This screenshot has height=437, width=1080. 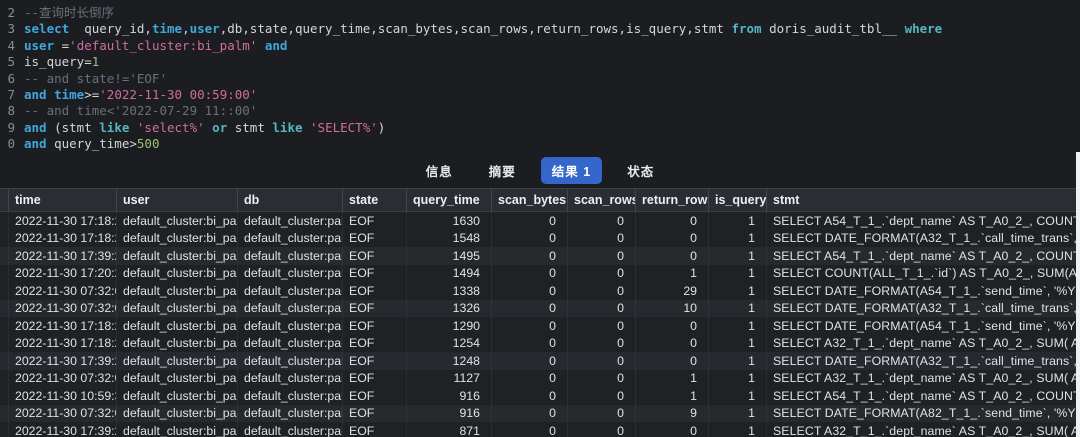 I want to click on column-header-scan_rows: scan_rows, so click(x=601, y=200).